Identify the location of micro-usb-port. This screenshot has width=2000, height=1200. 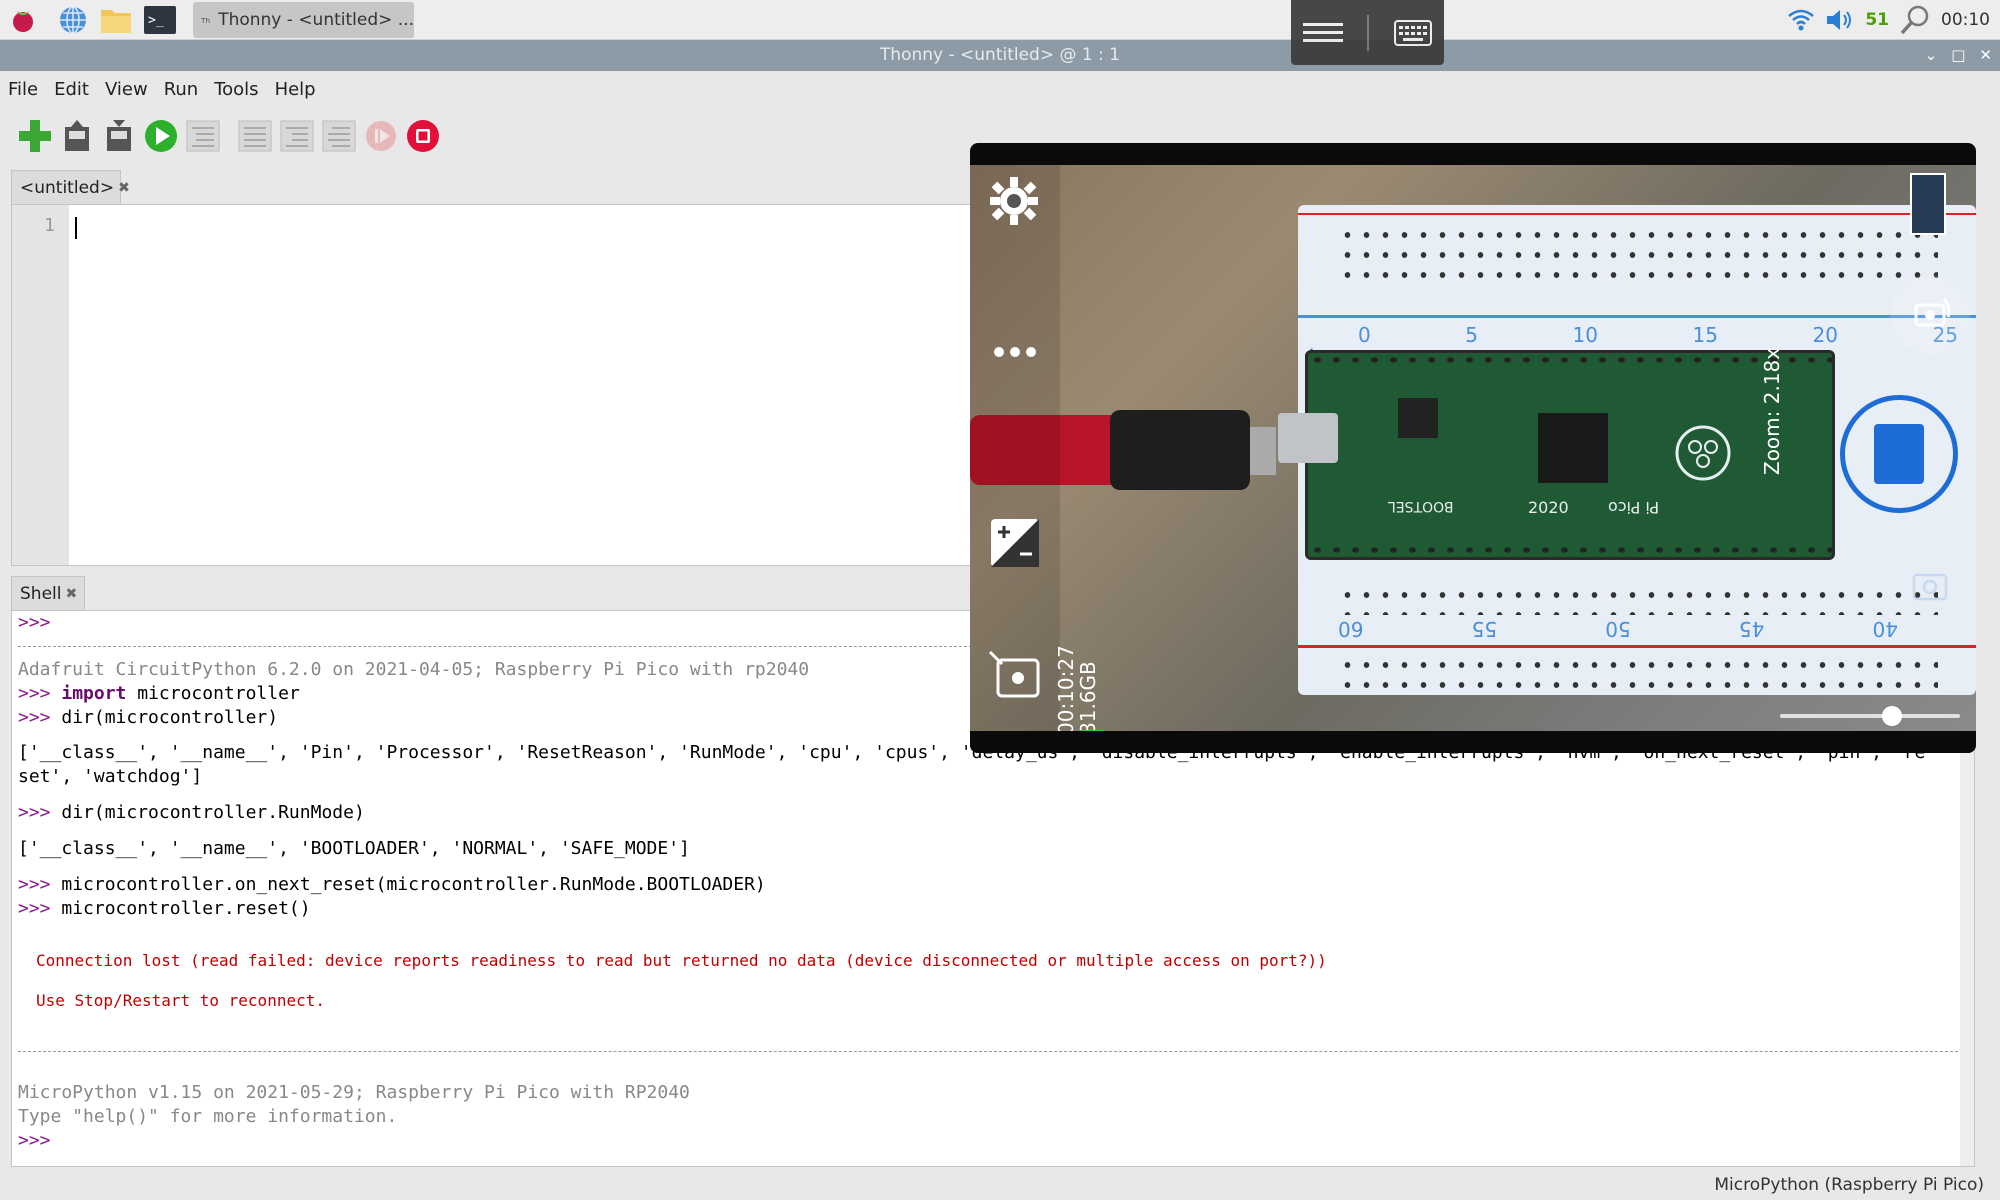
(1308, 438).